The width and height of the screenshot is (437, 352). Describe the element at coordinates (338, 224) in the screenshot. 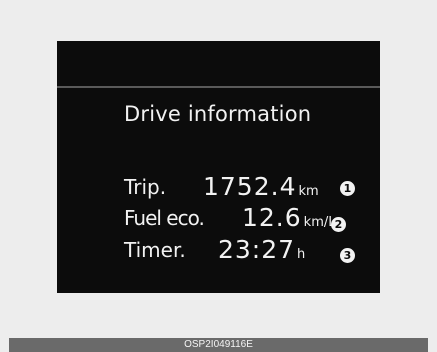

I see `callout-marker-2: 2` at that location.